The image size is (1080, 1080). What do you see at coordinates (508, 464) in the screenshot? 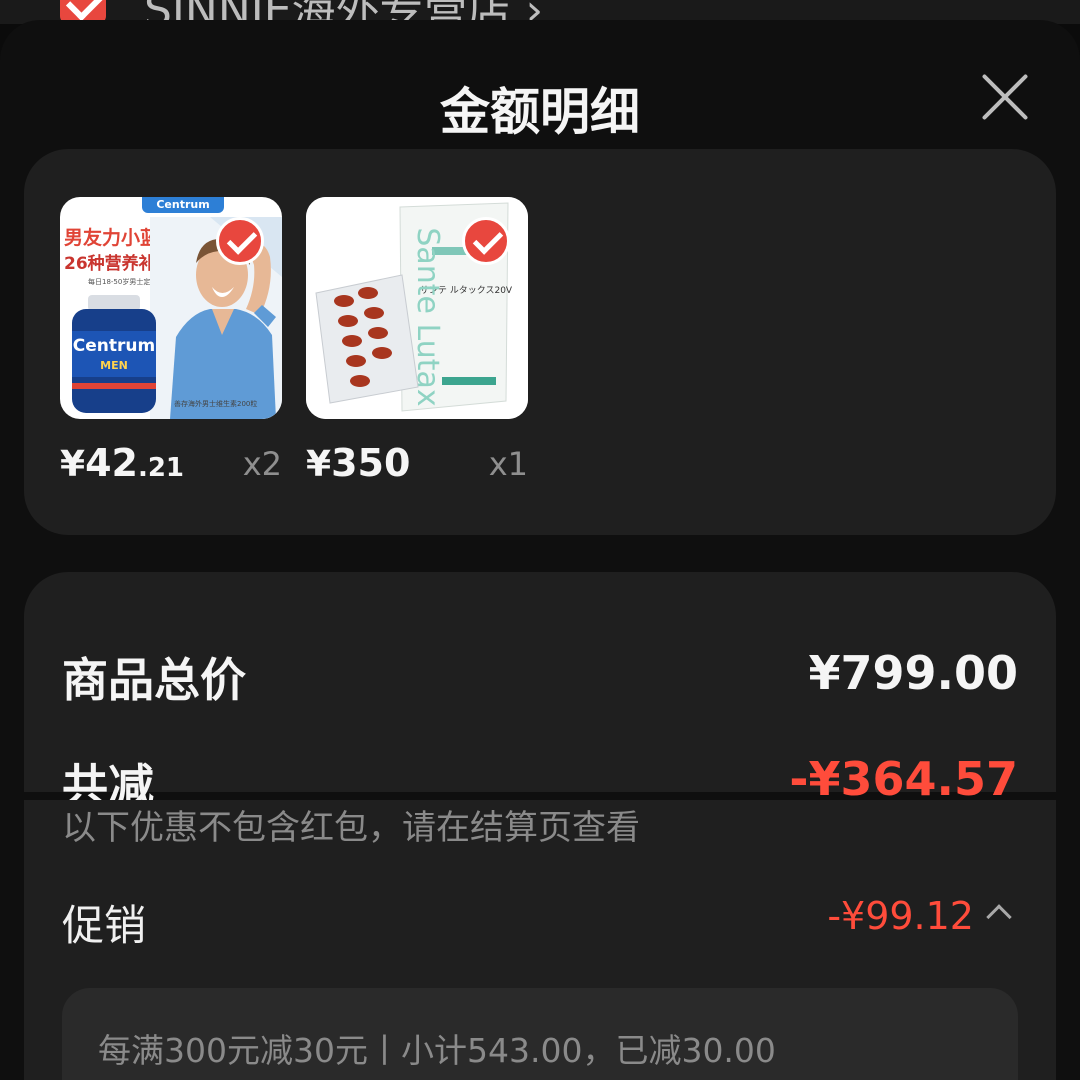
I see `product-quantity: x1` at bounding box center [508, 464].